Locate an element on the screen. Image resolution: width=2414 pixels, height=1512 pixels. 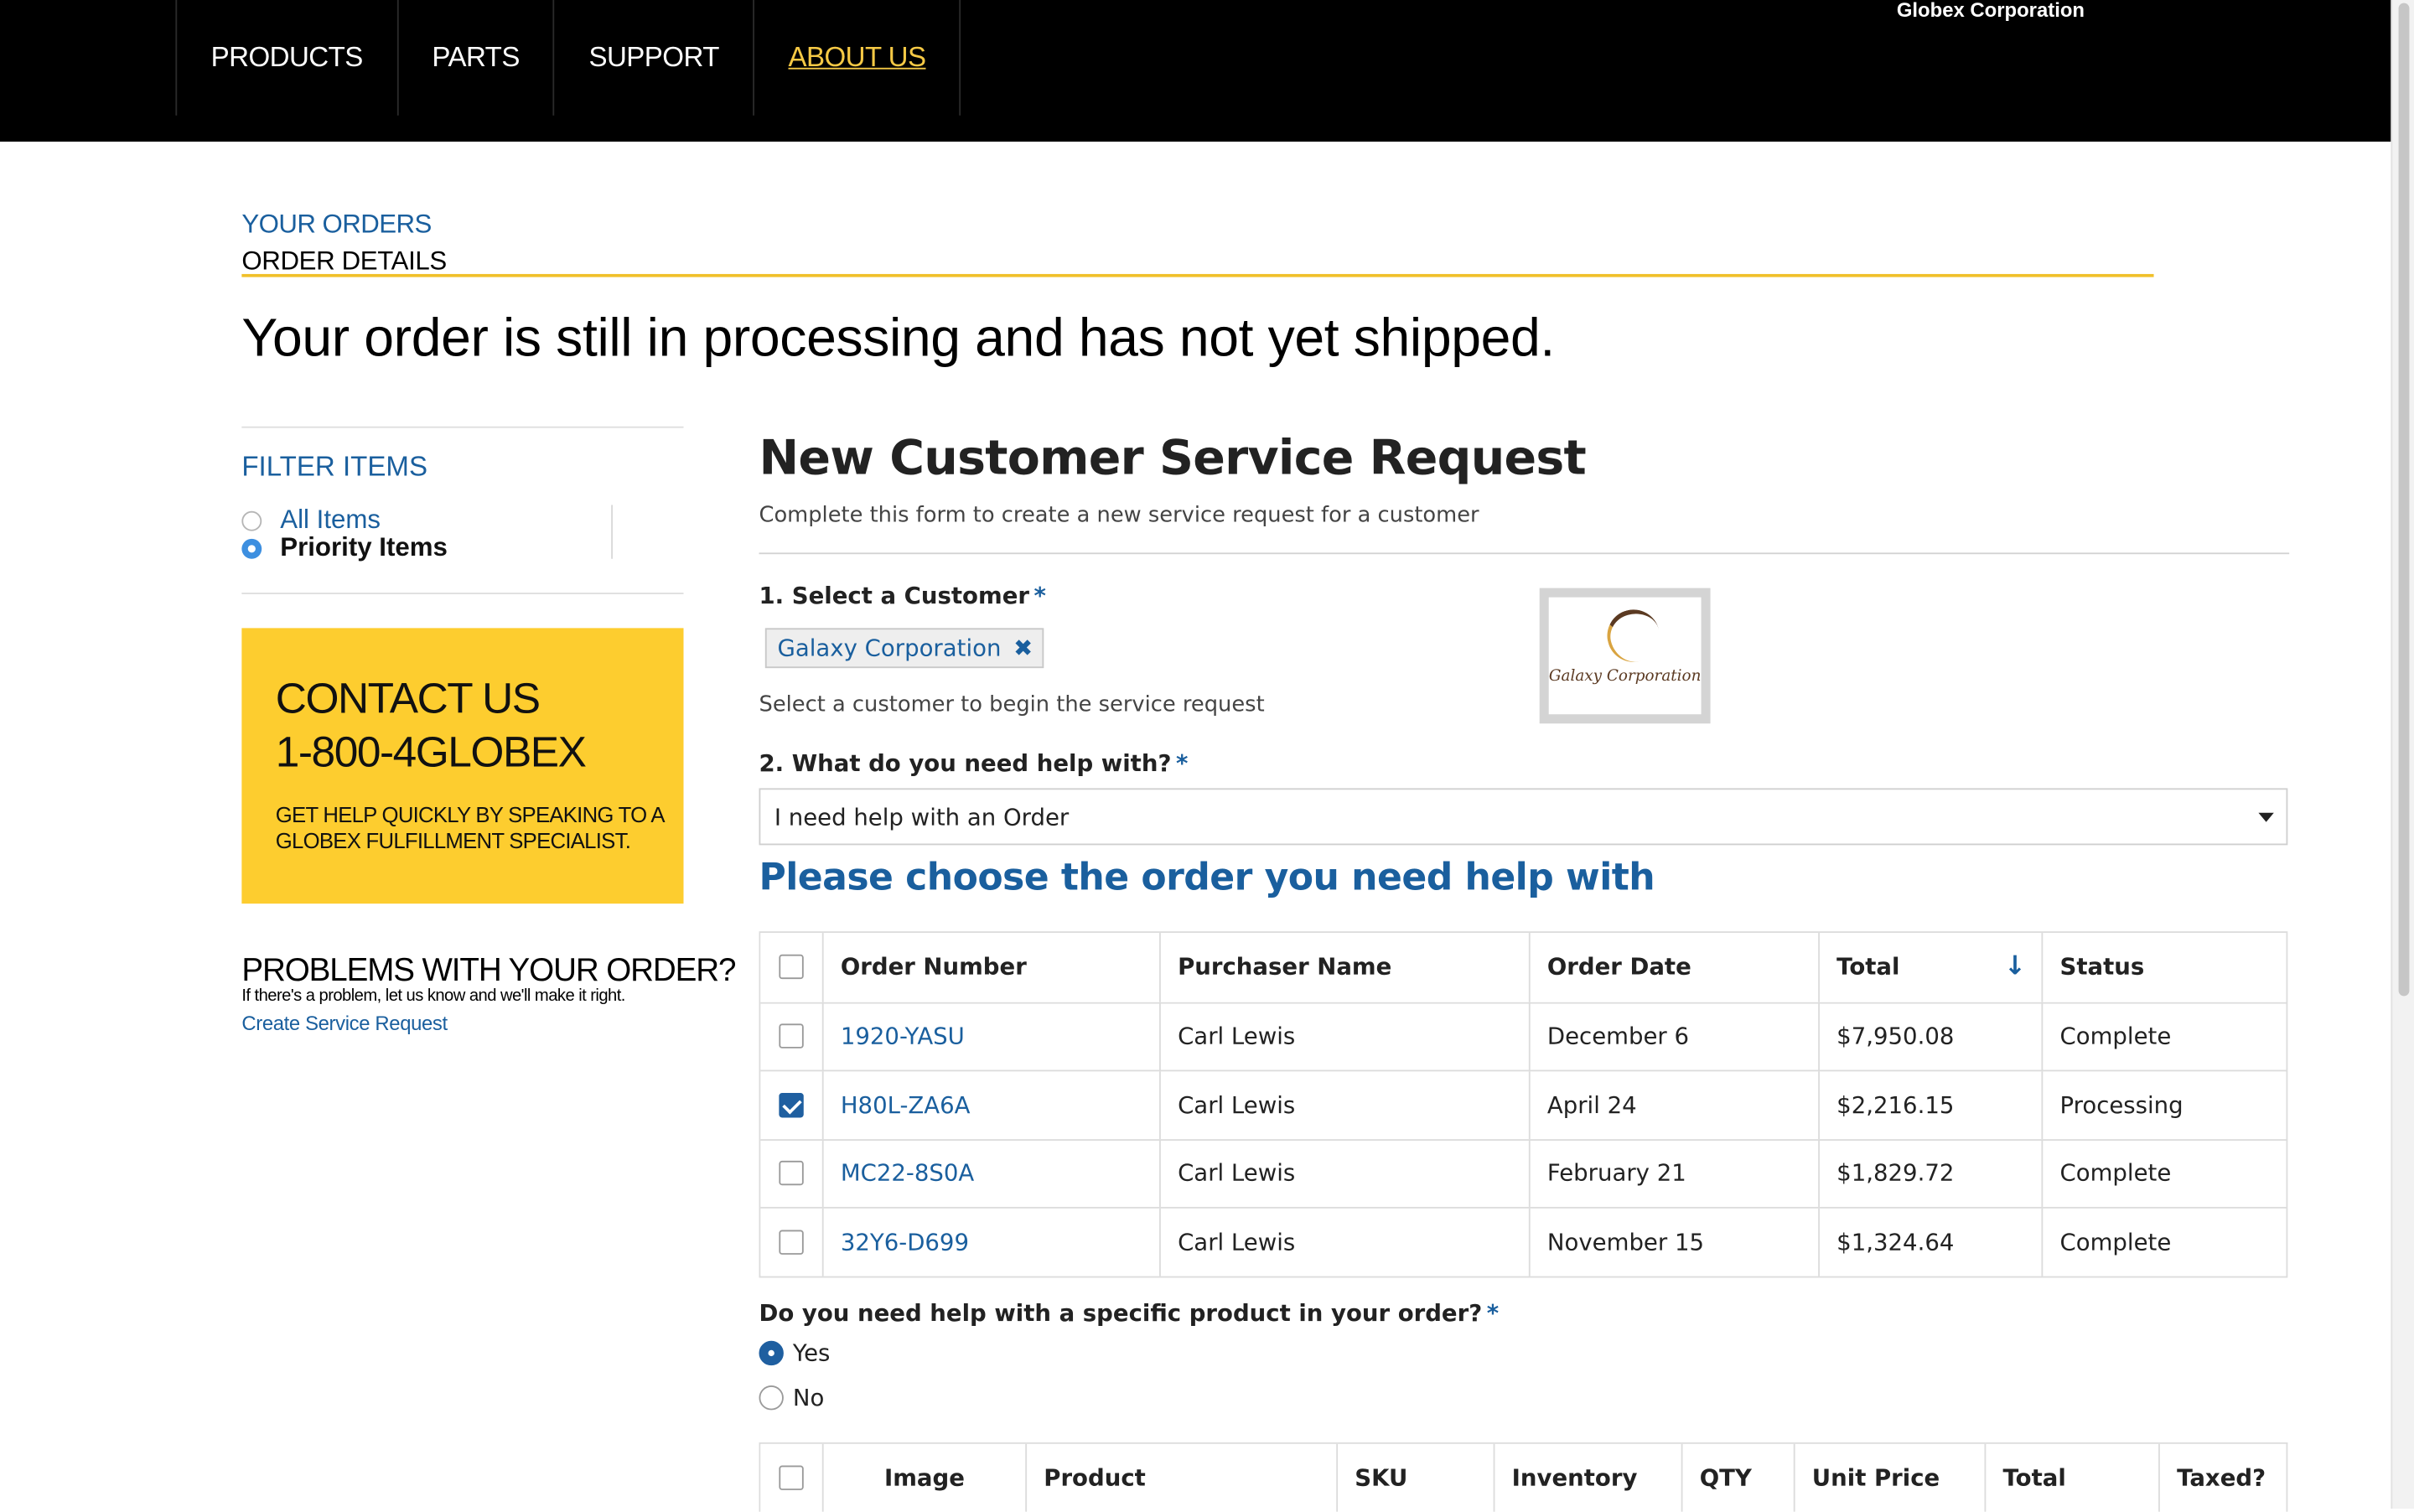
remove-x-icon: ✖ is located at coordinates (1023, 648).